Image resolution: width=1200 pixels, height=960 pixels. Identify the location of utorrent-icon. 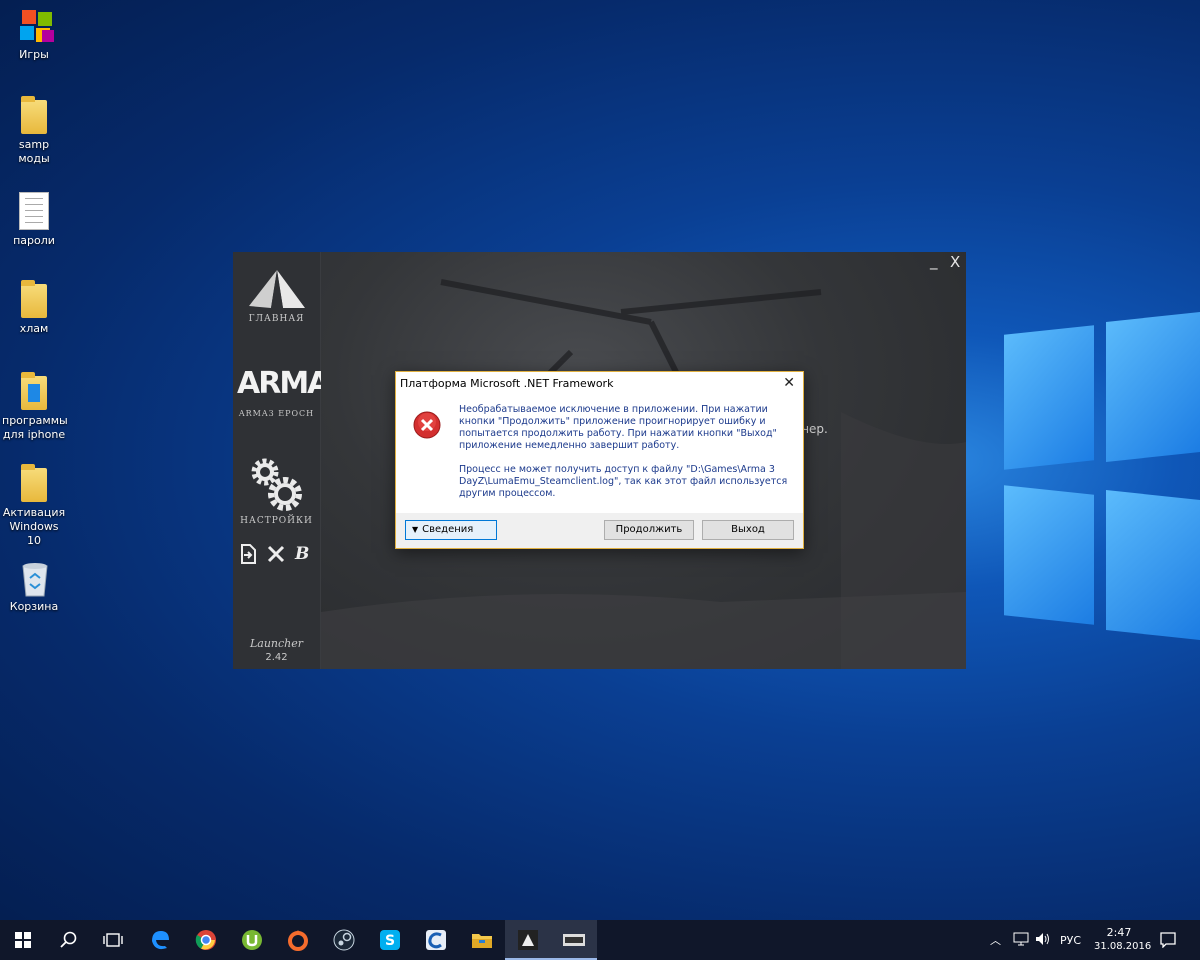
(252, 940).